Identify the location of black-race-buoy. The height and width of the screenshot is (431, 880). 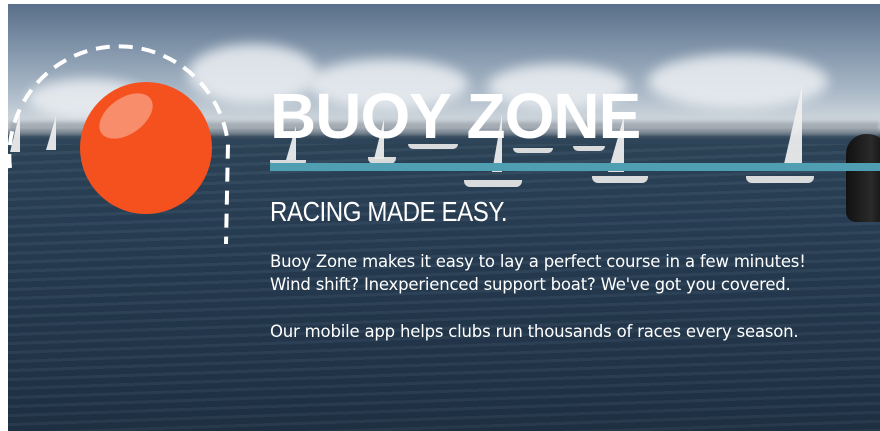
(863, 178).